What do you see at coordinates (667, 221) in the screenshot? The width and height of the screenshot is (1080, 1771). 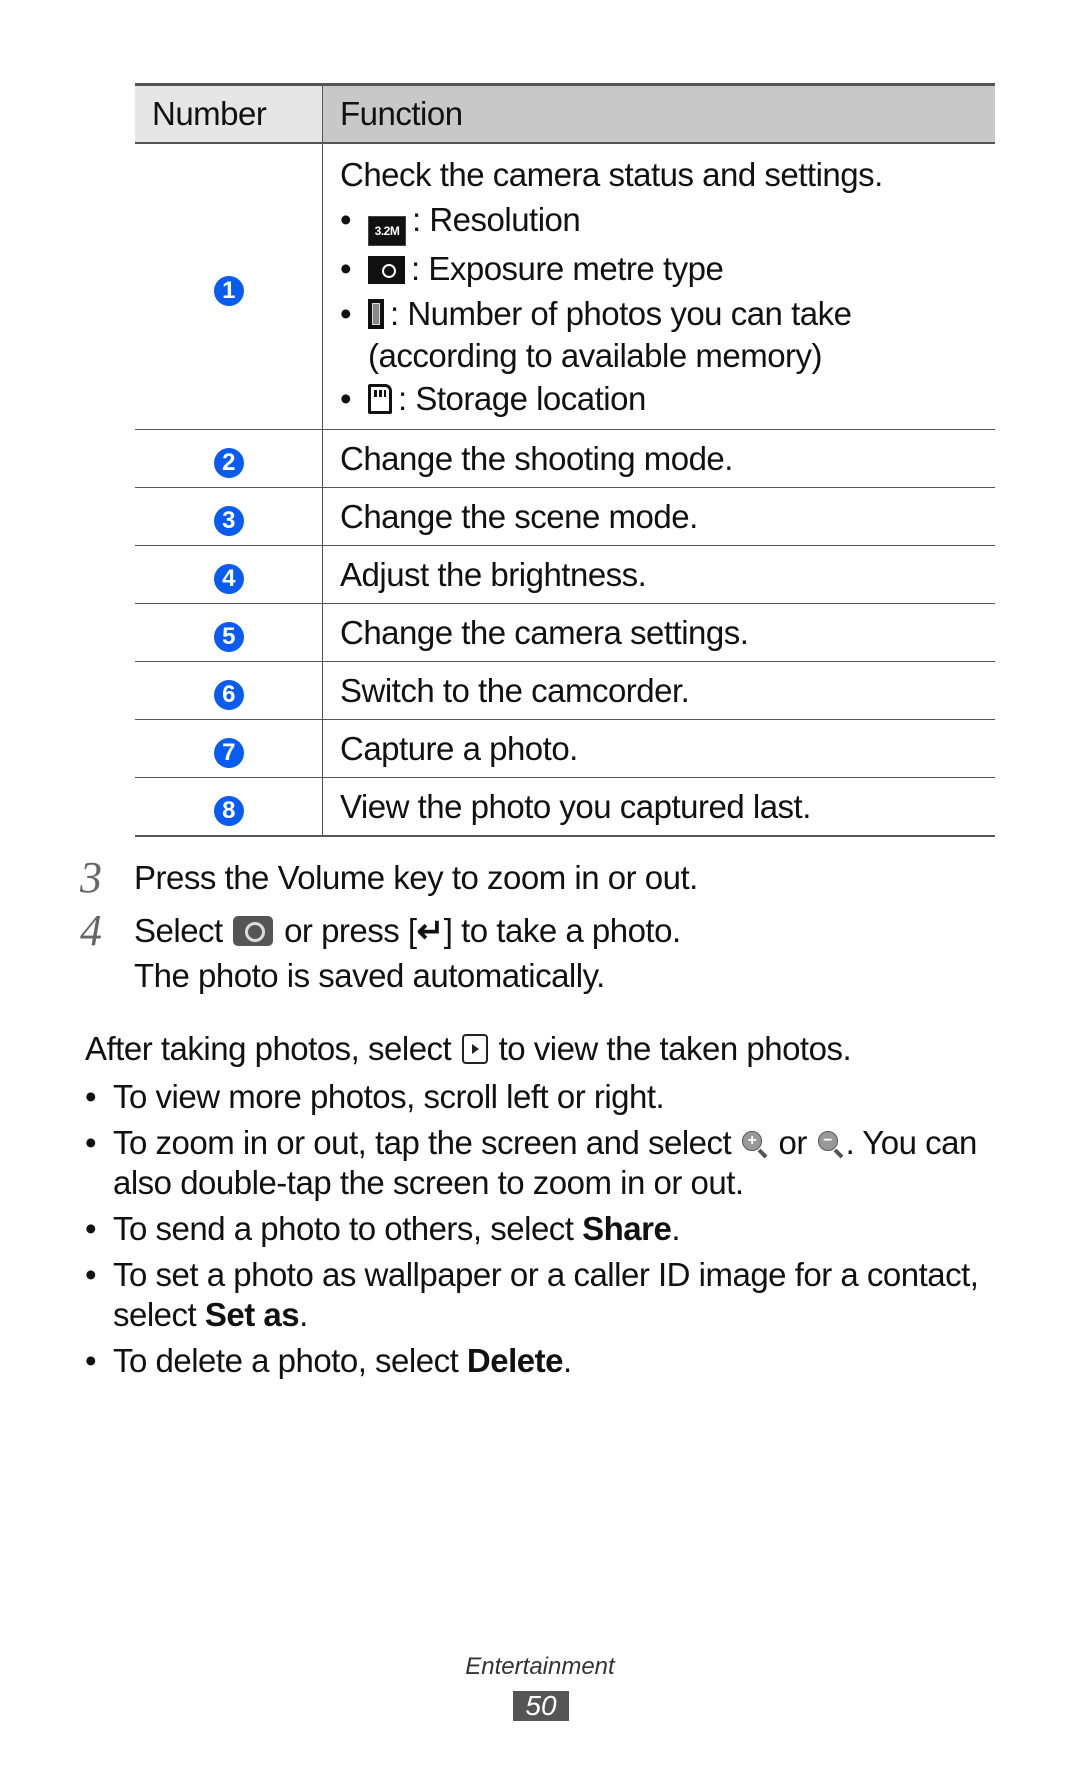 I see `list-item: 3.2M: Resolution` at bounding box center [667, 221].